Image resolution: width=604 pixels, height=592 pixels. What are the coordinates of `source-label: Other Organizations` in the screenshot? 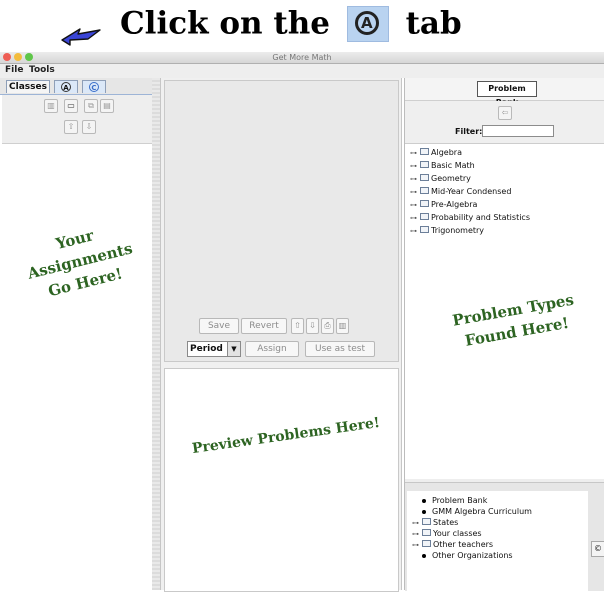 It's located at (472, 555).